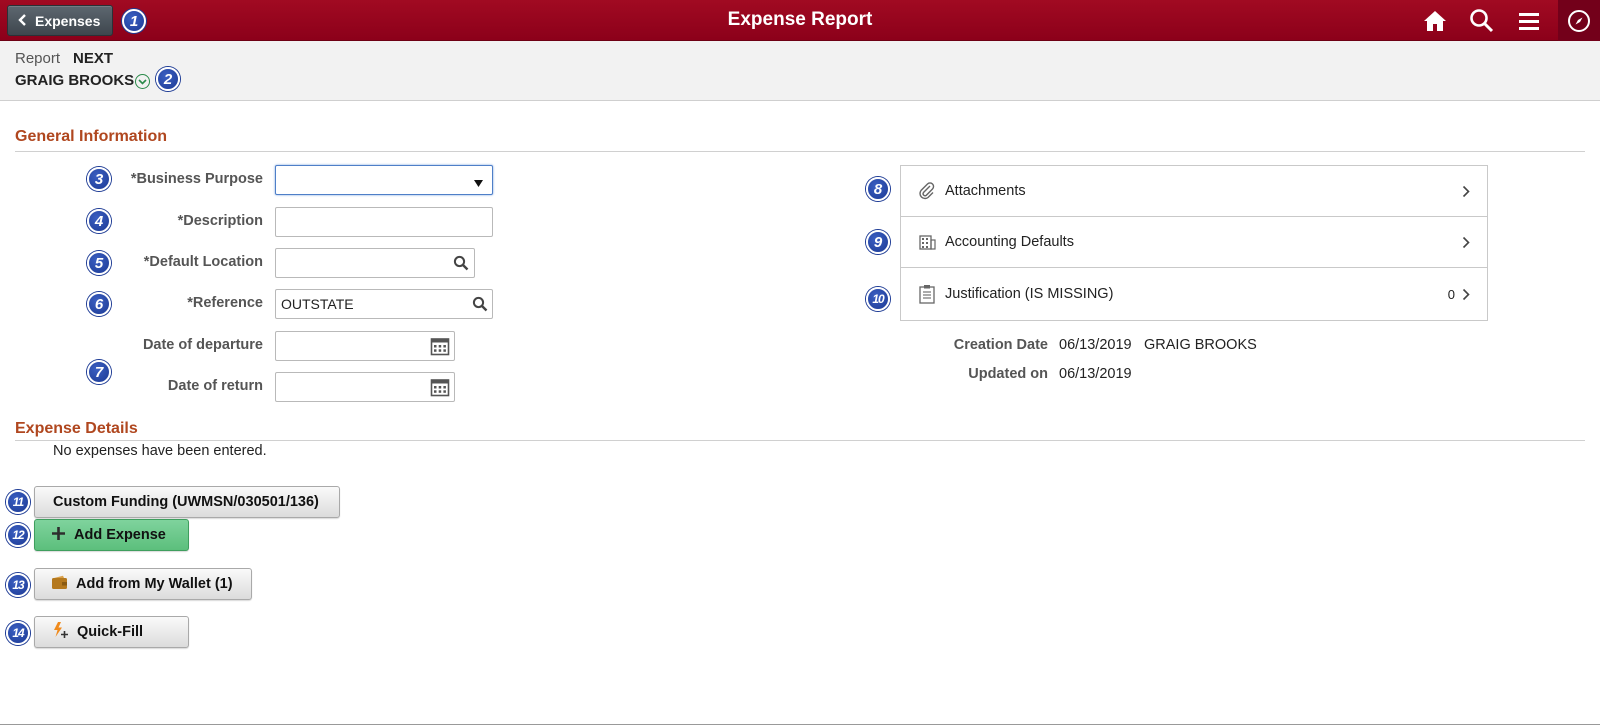  Describe the element at coordinates (927, 191) in the screenshot. I see `paperclip-icon` at that location.